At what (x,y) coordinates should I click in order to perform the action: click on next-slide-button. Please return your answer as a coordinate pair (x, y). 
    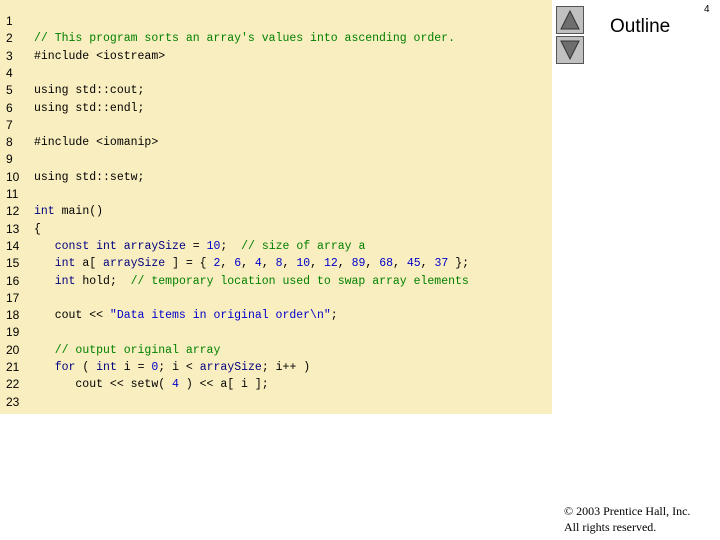
    Looking at the image, I should click on (570, 50).